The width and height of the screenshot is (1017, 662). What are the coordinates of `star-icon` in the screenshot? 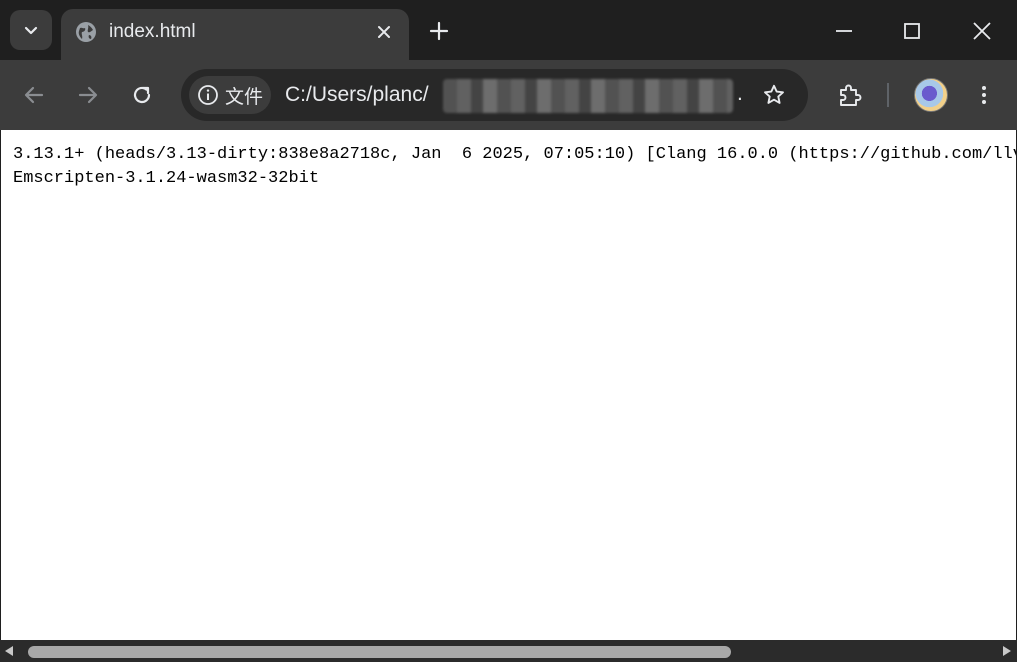 It's located at (774, 94).